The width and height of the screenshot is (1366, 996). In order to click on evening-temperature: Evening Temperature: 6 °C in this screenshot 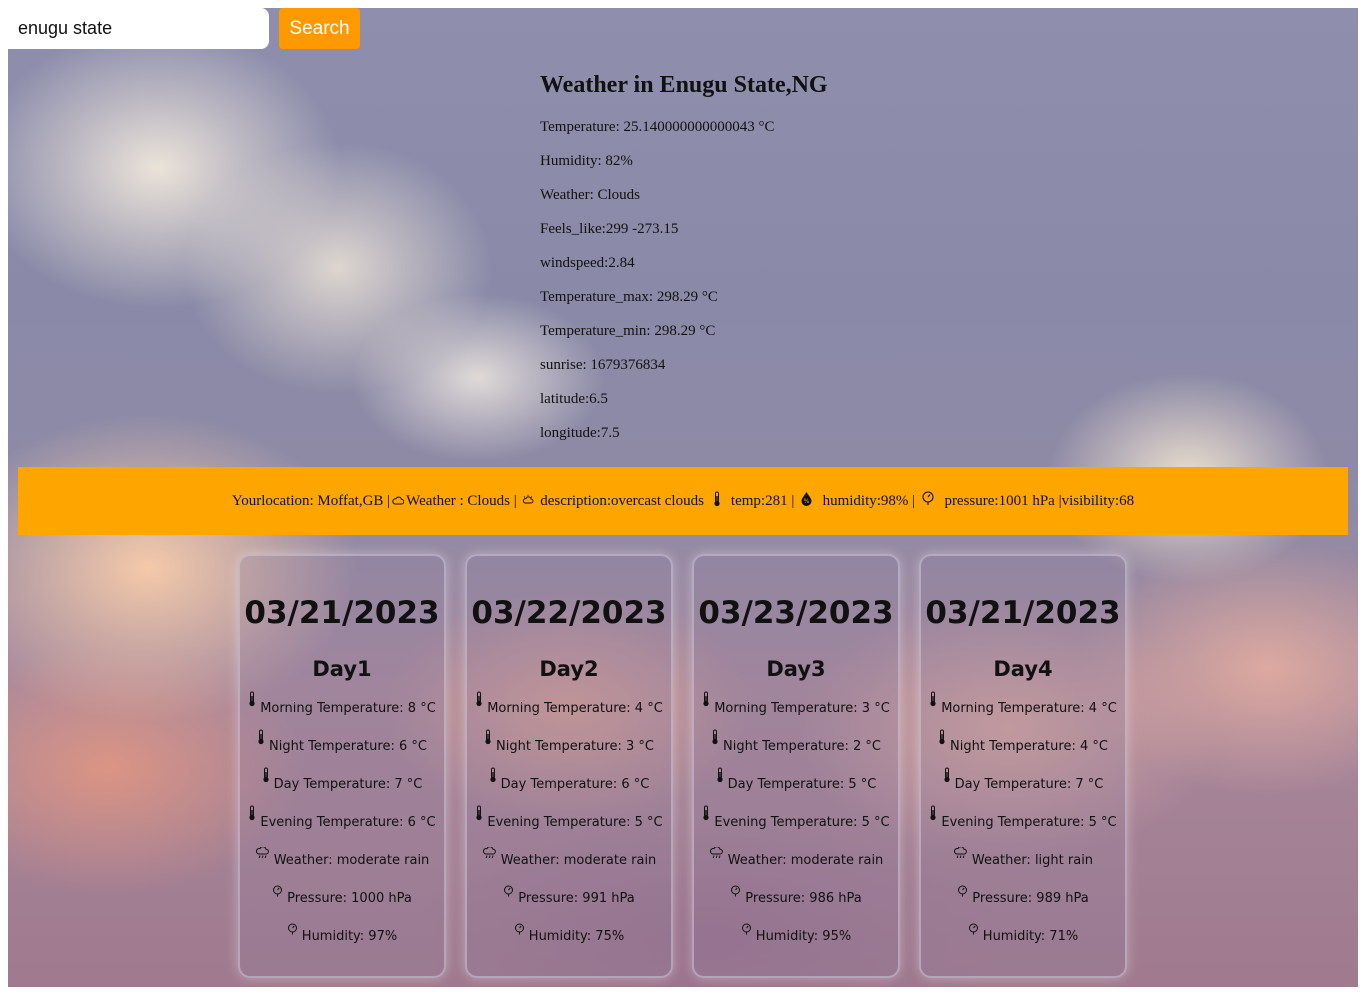, I will do `click(342, 823)`.